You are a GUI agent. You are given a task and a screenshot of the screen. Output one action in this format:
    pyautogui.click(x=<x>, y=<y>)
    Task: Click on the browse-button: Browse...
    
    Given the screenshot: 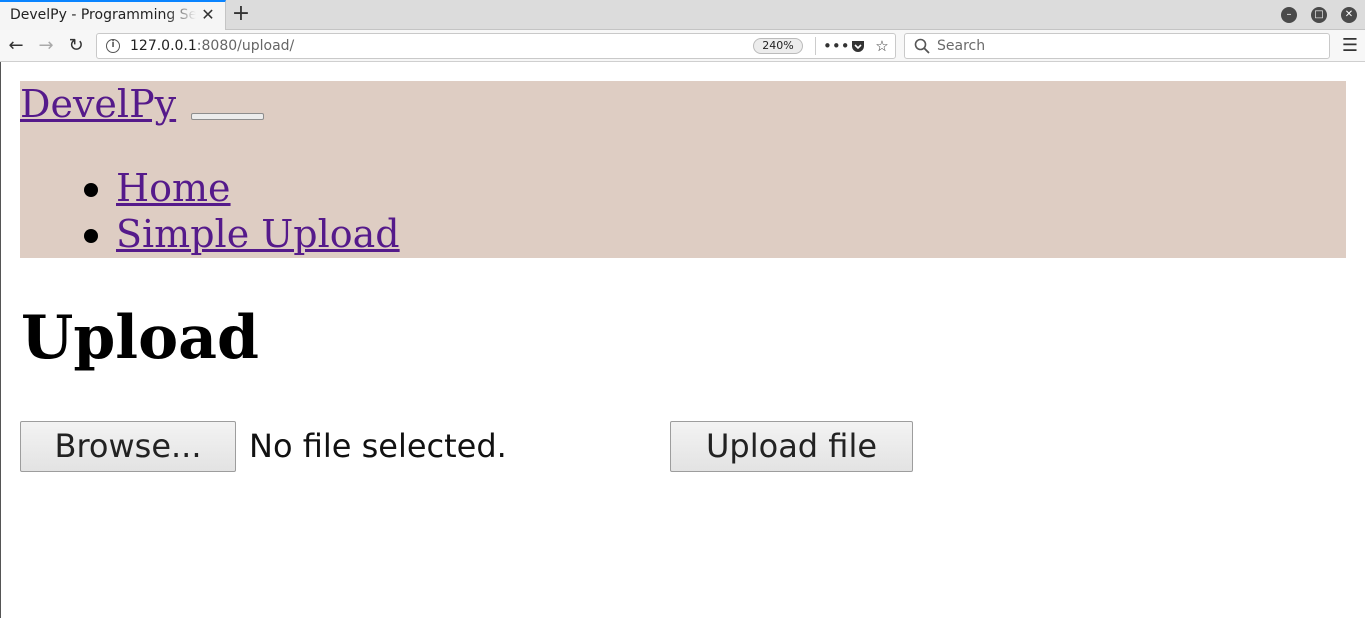 What is the action you would take?
    pyautogui.click(x=128, y=446)
    